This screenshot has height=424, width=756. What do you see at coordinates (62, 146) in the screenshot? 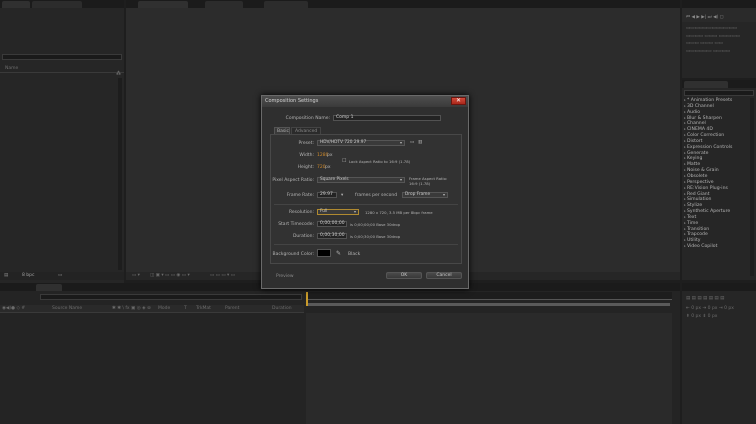
I see `project-panel` at bounding box center [62, 146].